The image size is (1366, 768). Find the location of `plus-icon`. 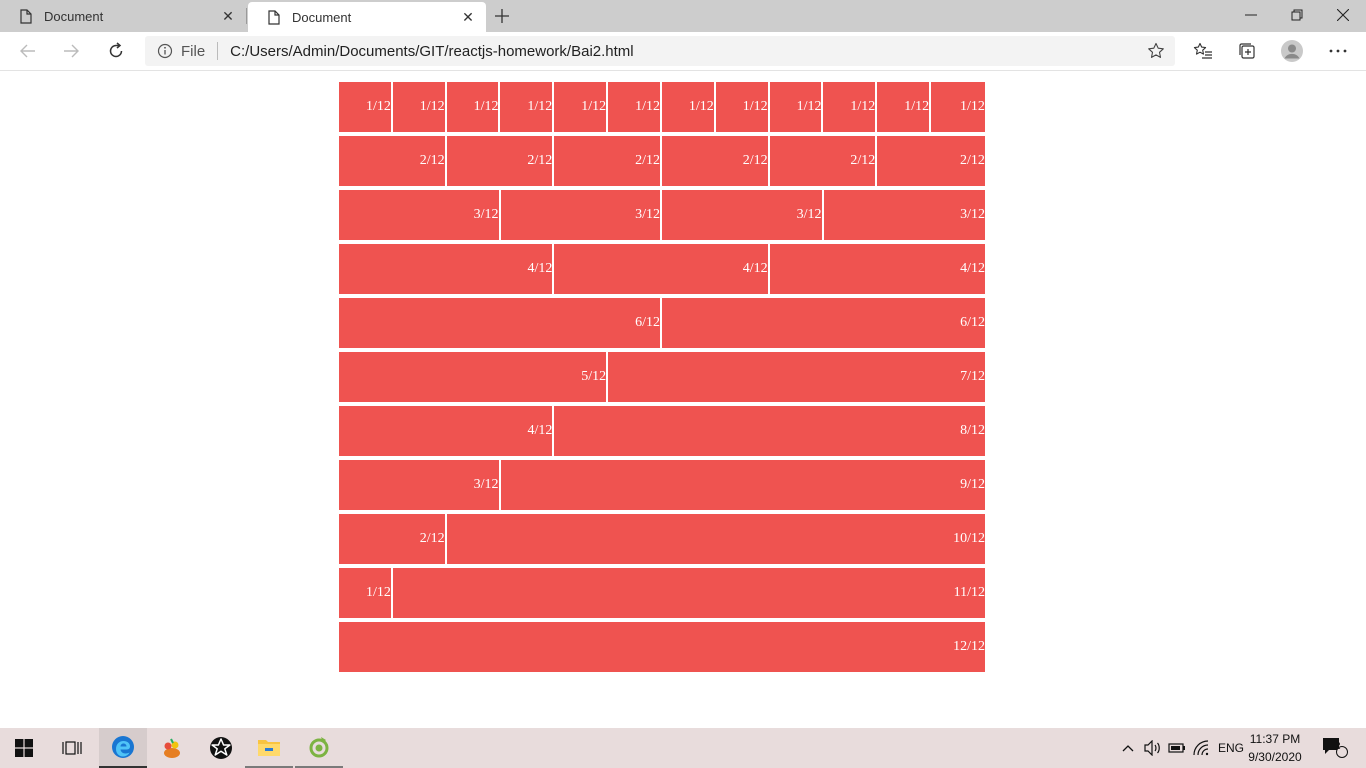

plus-icon is located at coordinates (502, 16).